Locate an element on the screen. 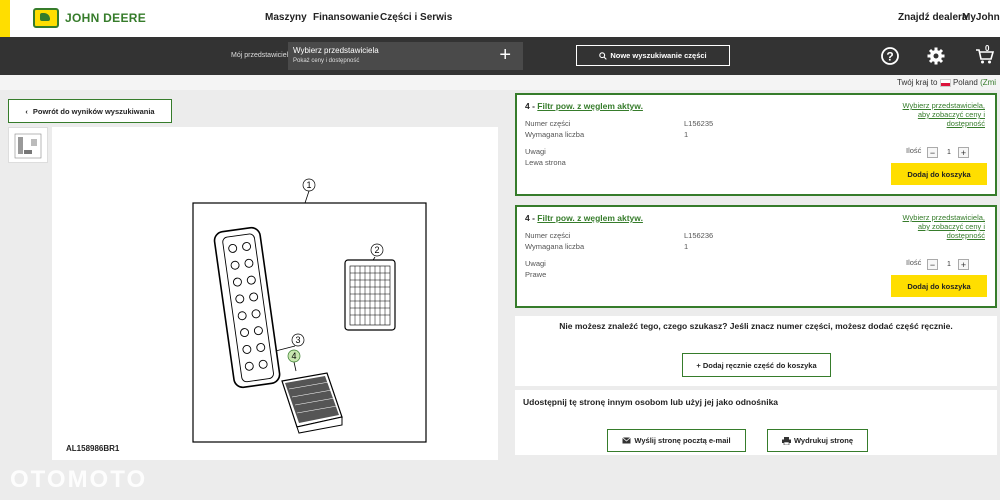 The width and height of the screenshot is (1000, 500). email-page-label: Wyślij stronę pocztą e-mail is located at coordinates (682, 440).